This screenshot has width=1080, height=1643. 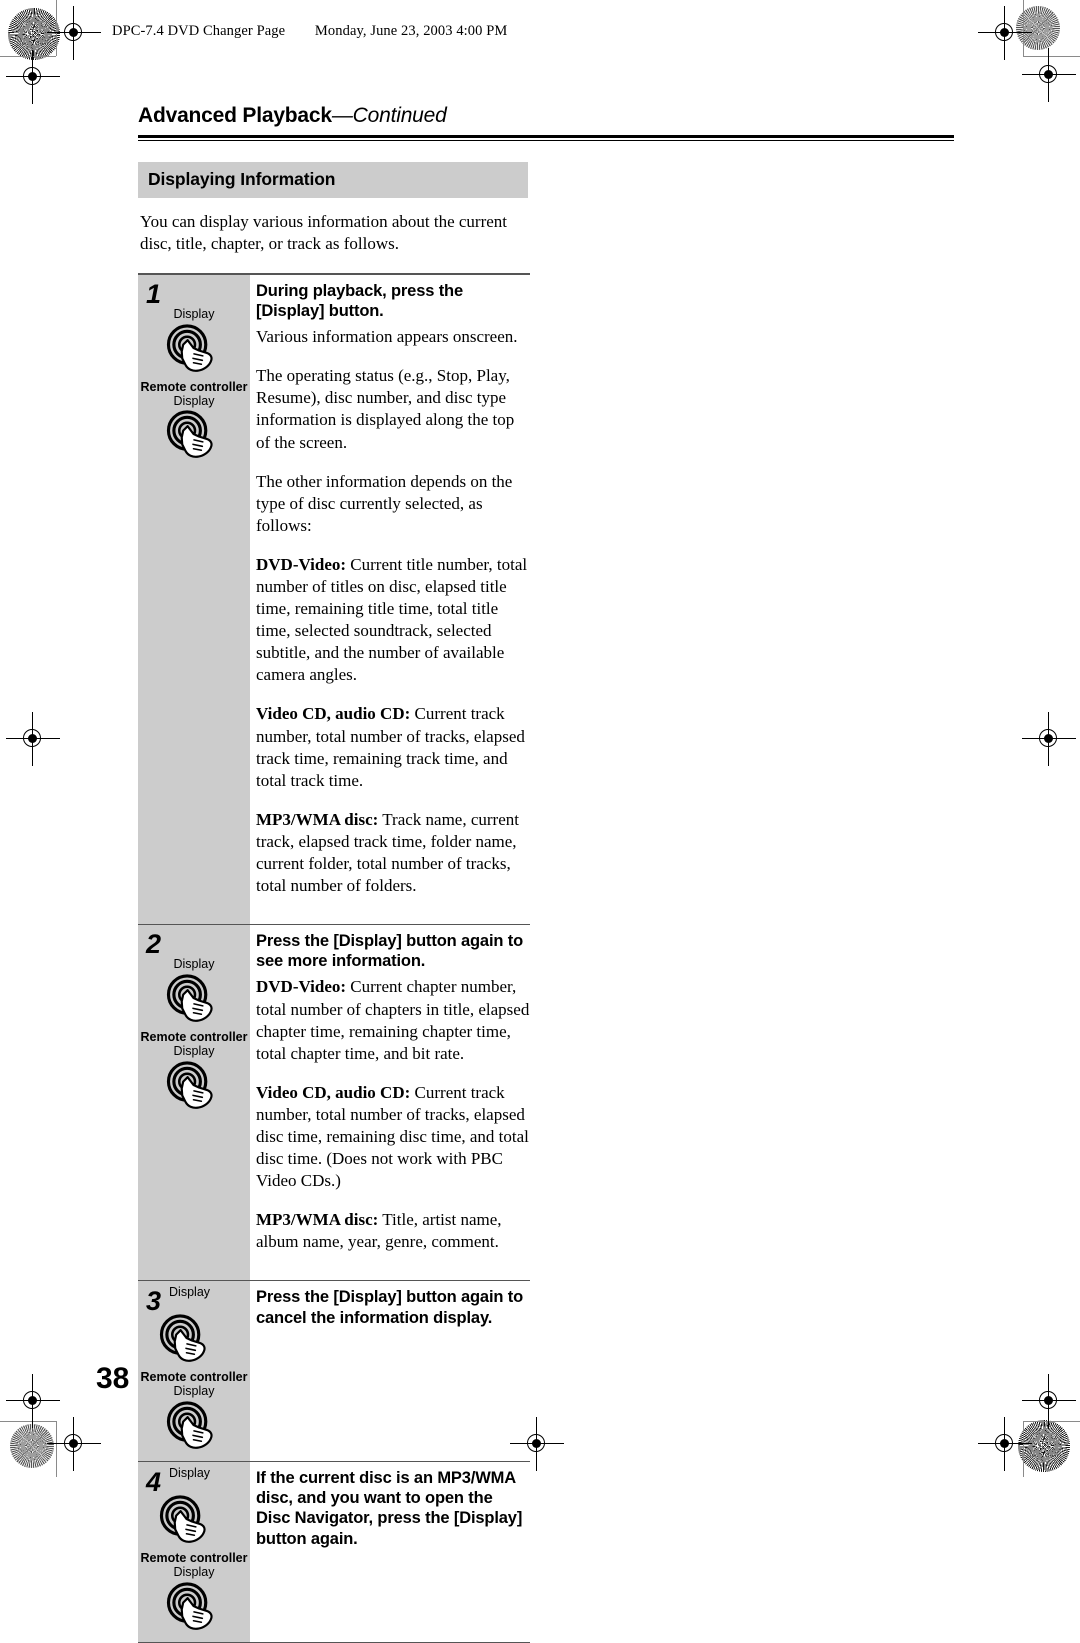 I want to click on step-illustration: 4 Display Remote controller Display, so click(x=194, y=1552).